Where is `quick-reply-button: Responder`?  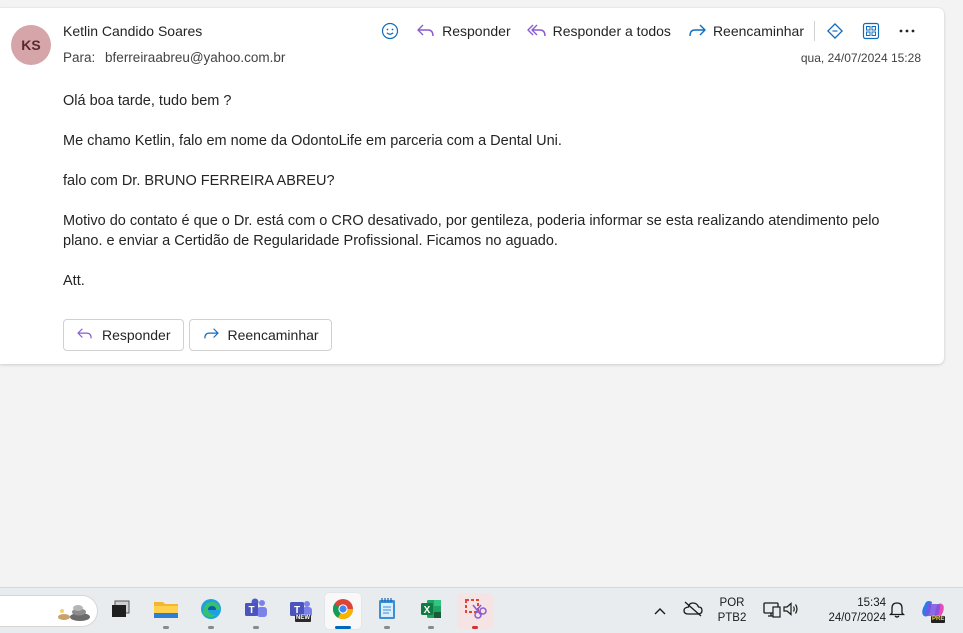
quick-reply-button: Responder is located at coordinates (123, 335).